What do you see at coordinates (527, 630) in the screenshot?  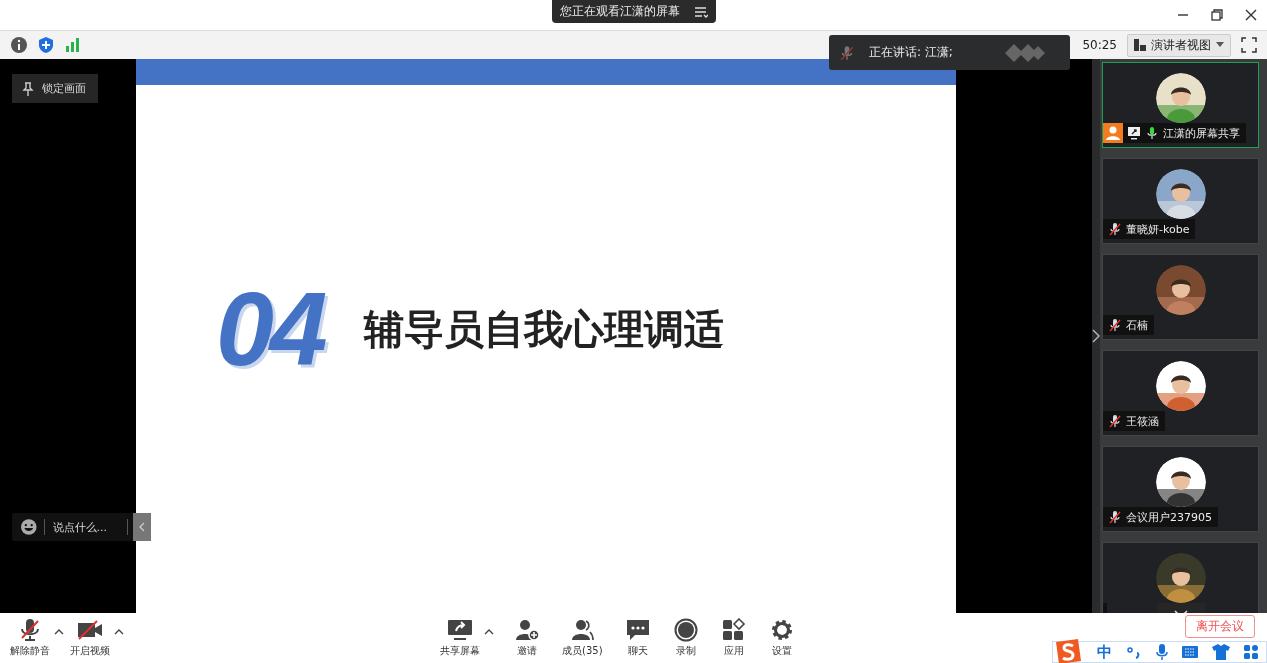 I see `add-person-icon` at bounding box center [527, 630].